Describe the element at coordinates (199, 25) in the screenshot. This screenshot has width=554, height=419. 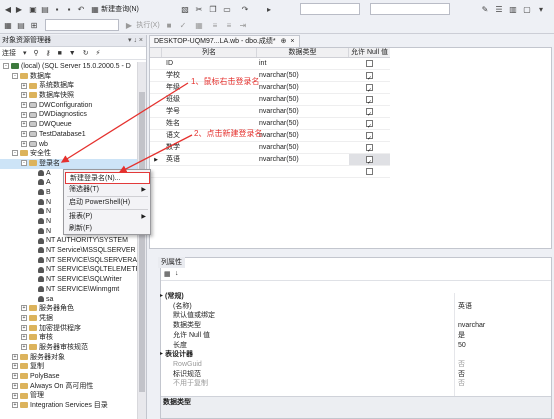
I see `results-icon: ▦` at that location.